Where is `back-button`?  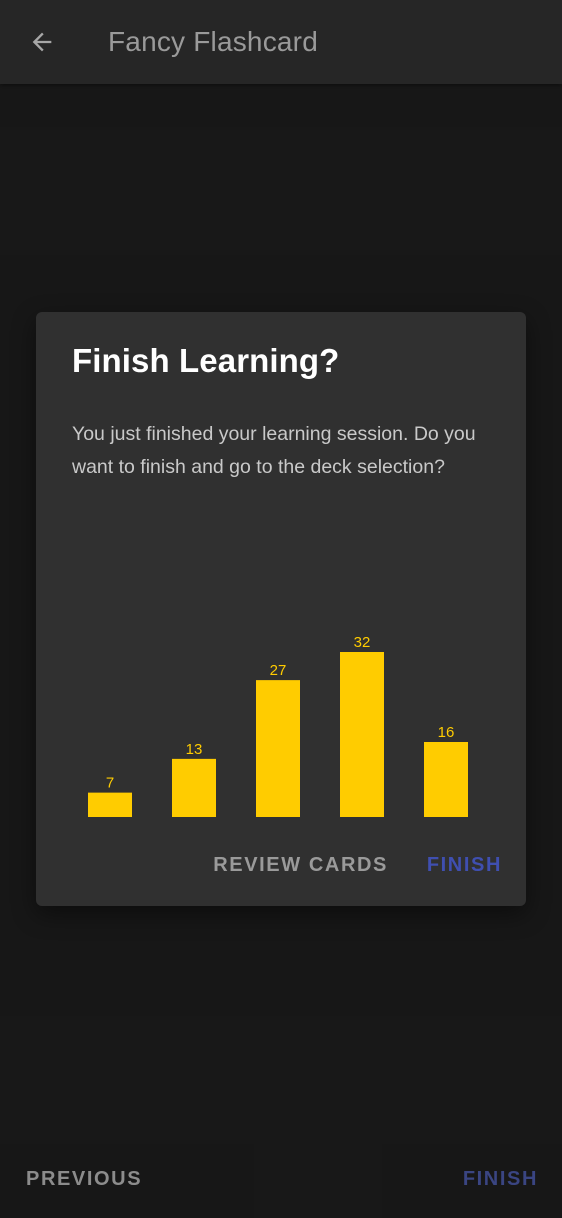
back-button is located at coordinates (42, 42).